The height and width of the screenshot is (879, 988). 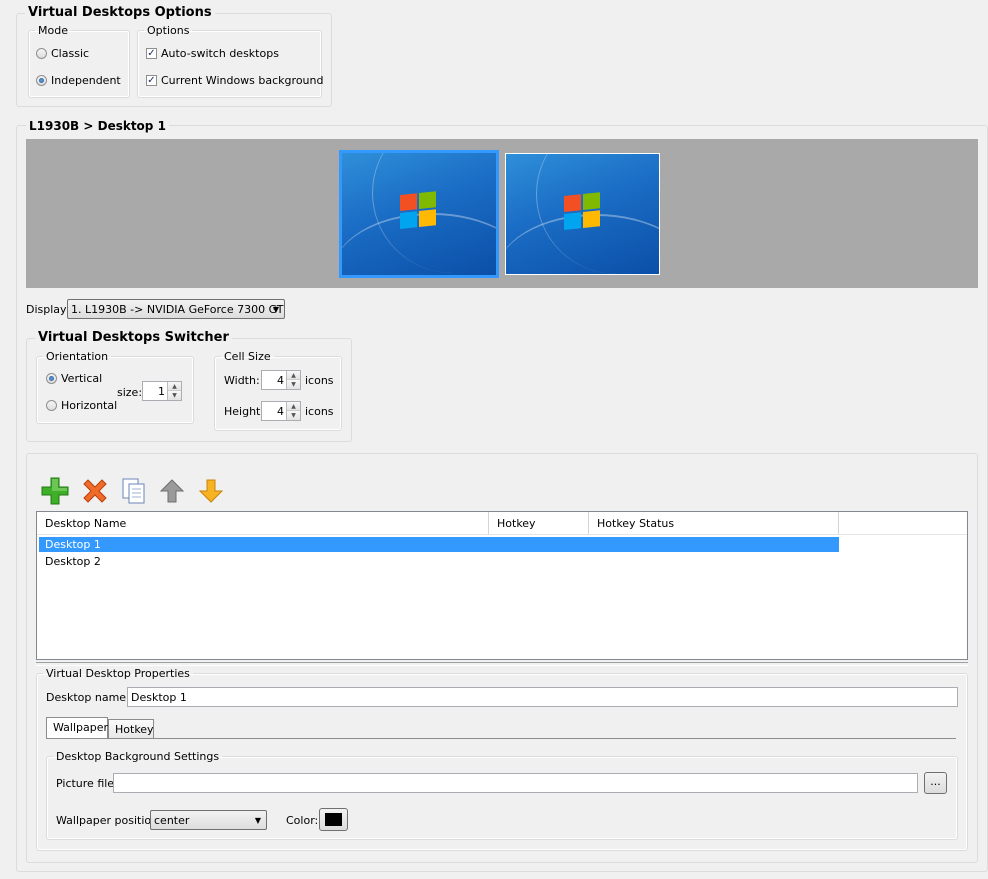 I want to click on vd-options-title: Virtual Desktops Options, so click(x=120, y=12).